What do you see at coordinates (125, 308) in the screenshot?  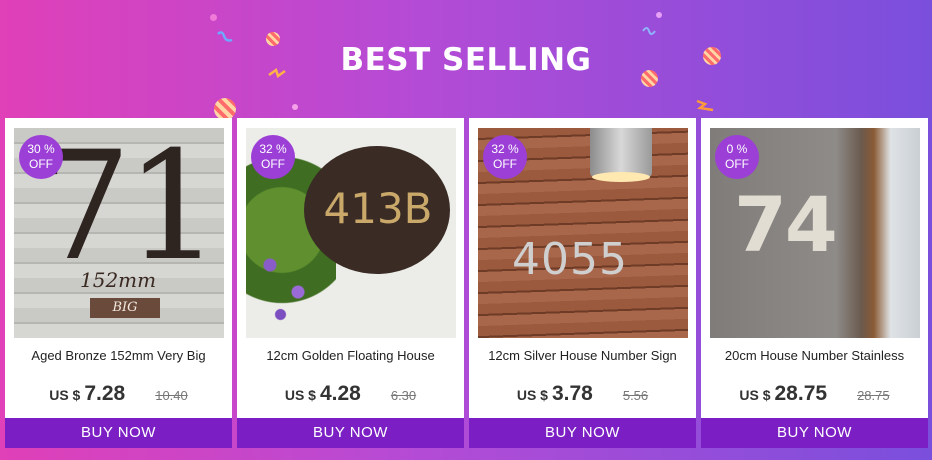 I see `image-tag-big: BIG` at bounding box center [125, 308].